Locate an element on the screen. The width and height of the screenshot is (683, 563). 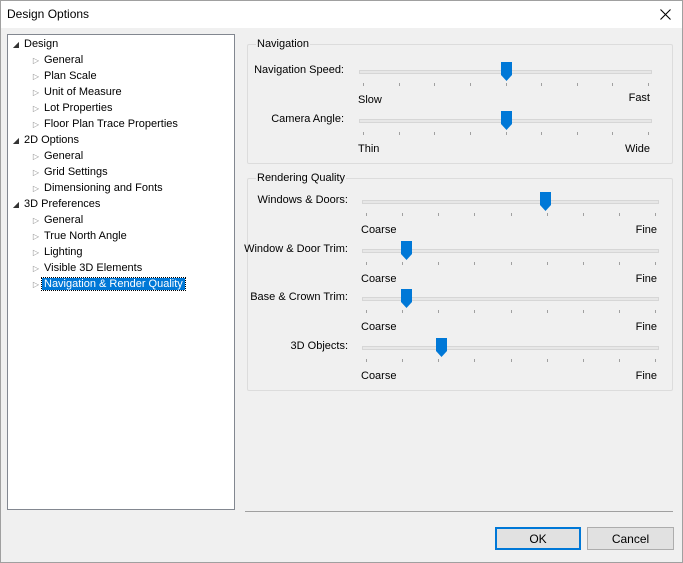
tree-item: ▷ Visible 3D Elements is located at coordinates (87, 268).